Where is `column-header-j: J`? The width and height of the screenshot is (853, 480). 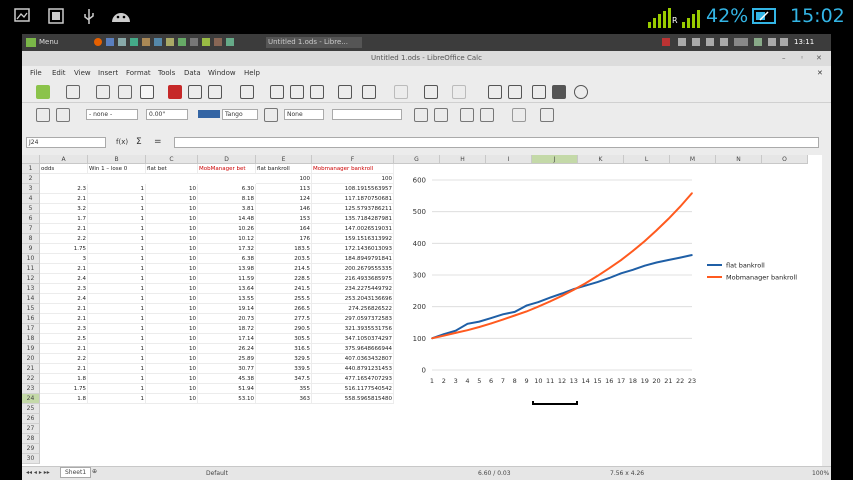
column-header-j: J is located at coordinates (555, 159).